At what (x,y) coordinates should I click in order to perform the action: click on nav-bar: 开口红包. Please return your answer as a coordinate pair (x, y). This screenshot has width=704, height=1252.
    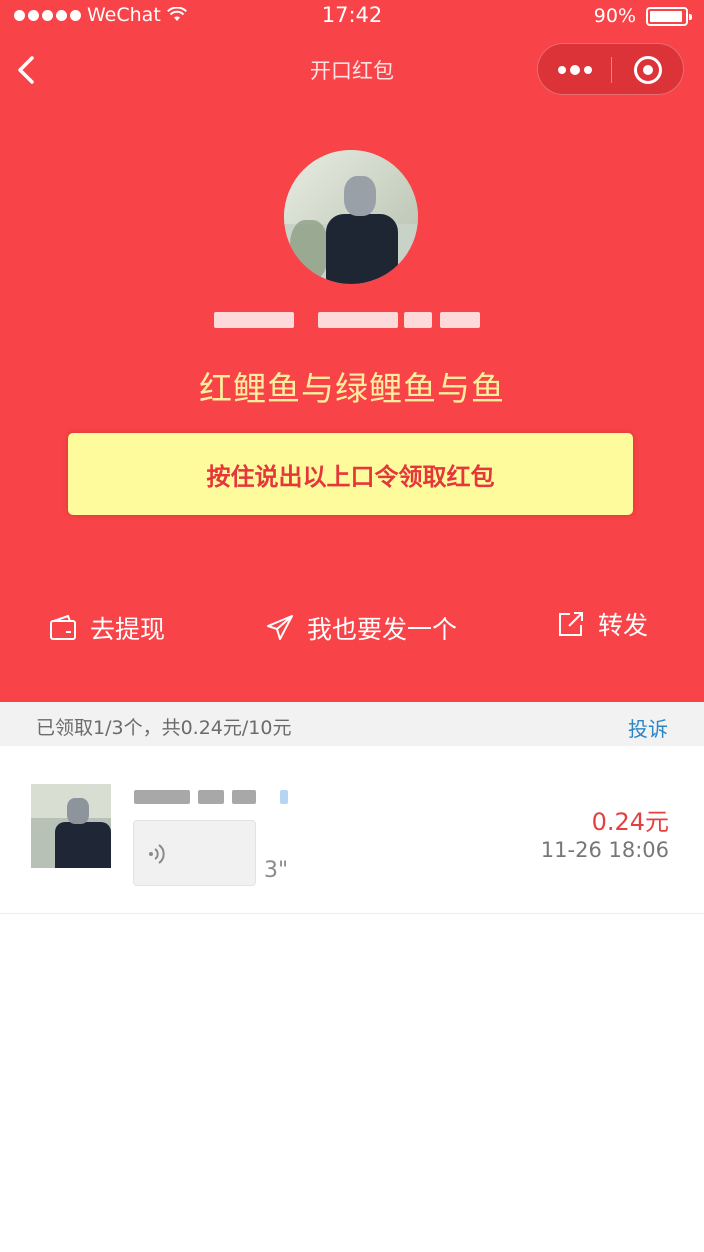
    Looking at the image, I should click on (352, 70).